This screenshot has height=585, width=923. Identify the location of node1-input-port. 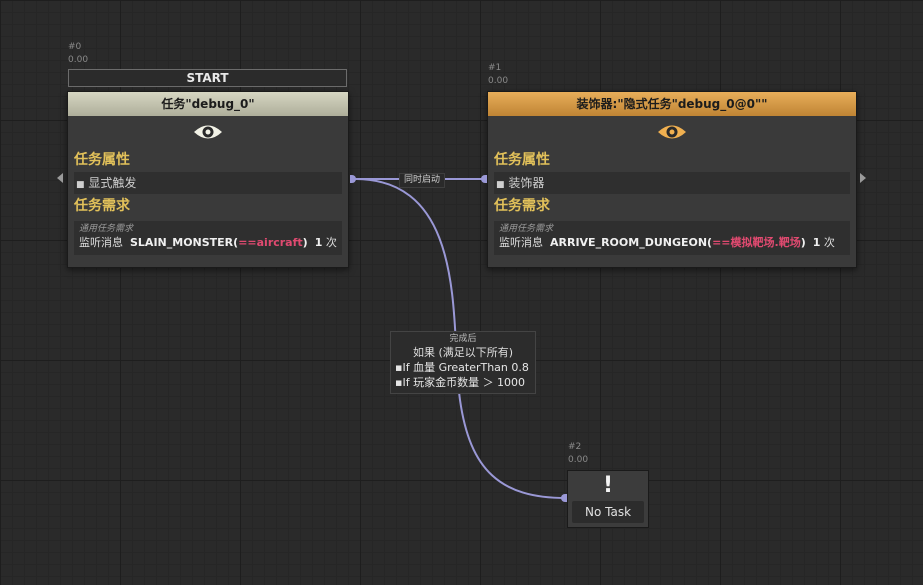
(484, 179).